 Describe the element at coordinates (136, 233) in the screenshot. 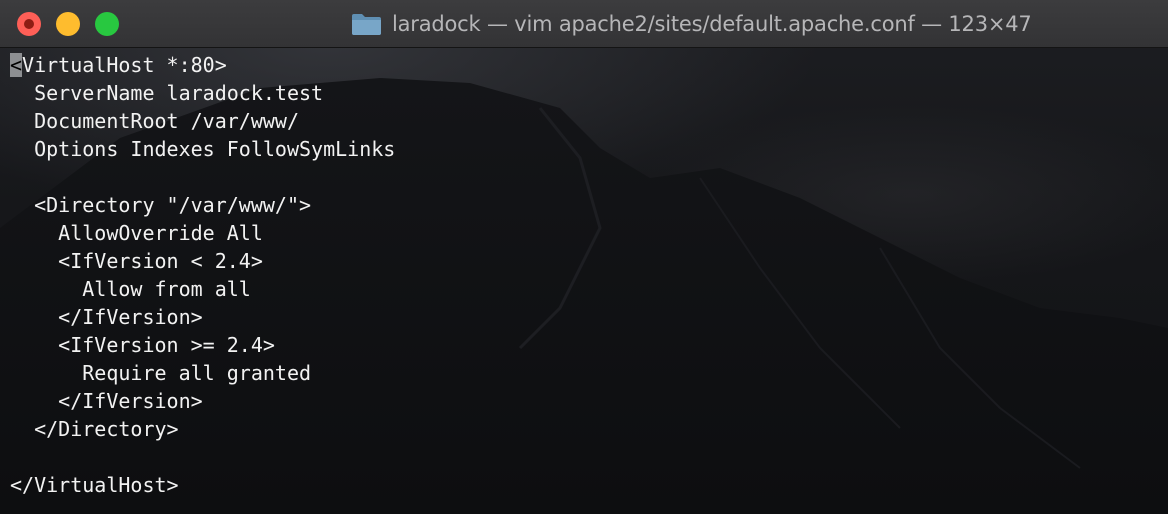

I see `code-line: AllowOverride All` at that location.